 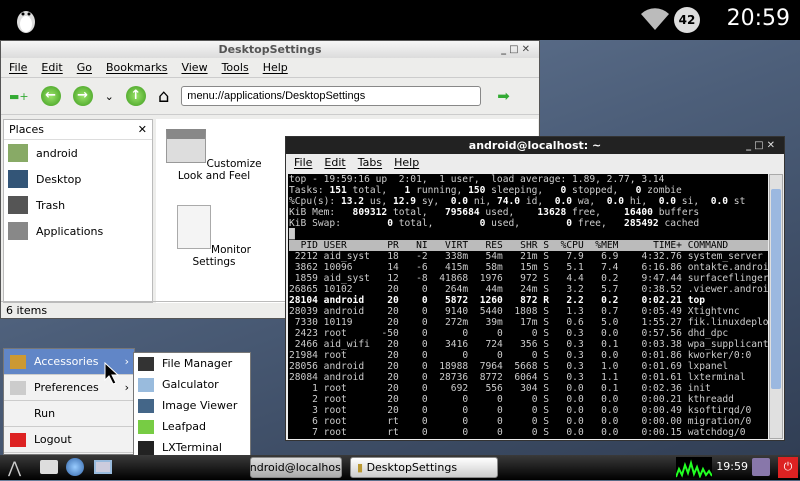 What do you see at coordinates (575, 377) in the screenshot?
I see `process-cell: 0.3` at bounding box center [575, 377].